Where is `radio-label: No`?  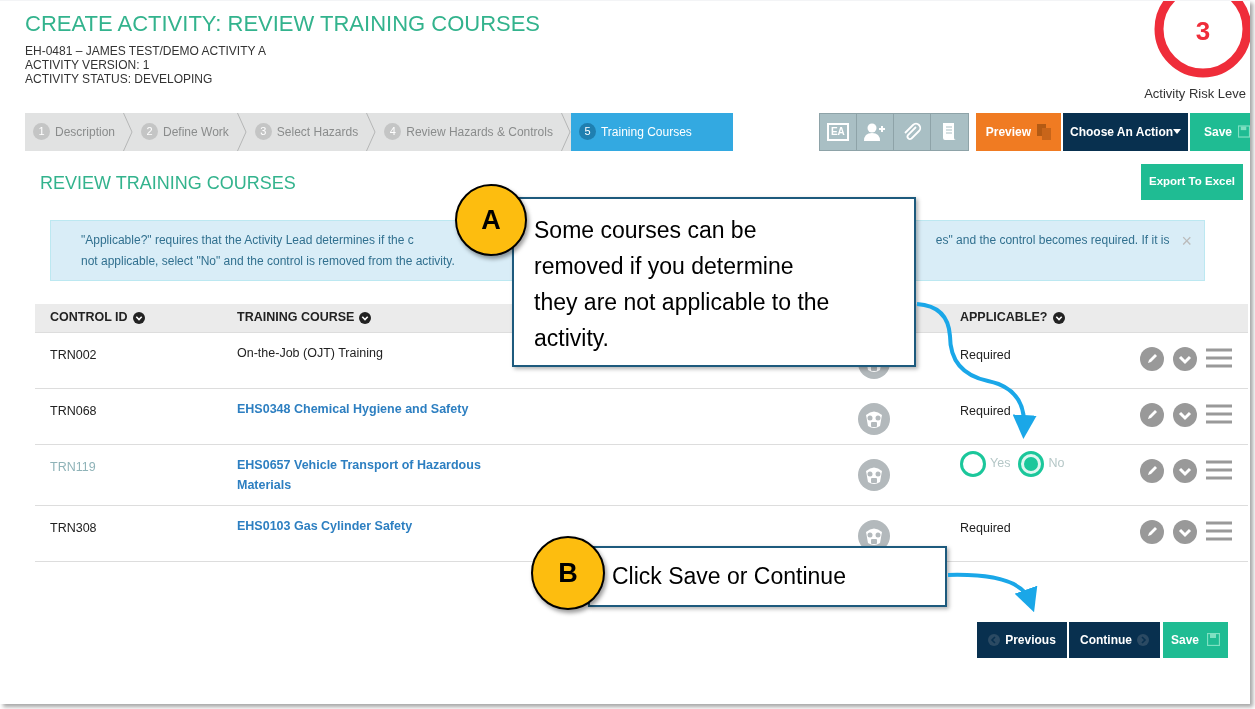
radio-label: No is located at coordinates (1056, 464).